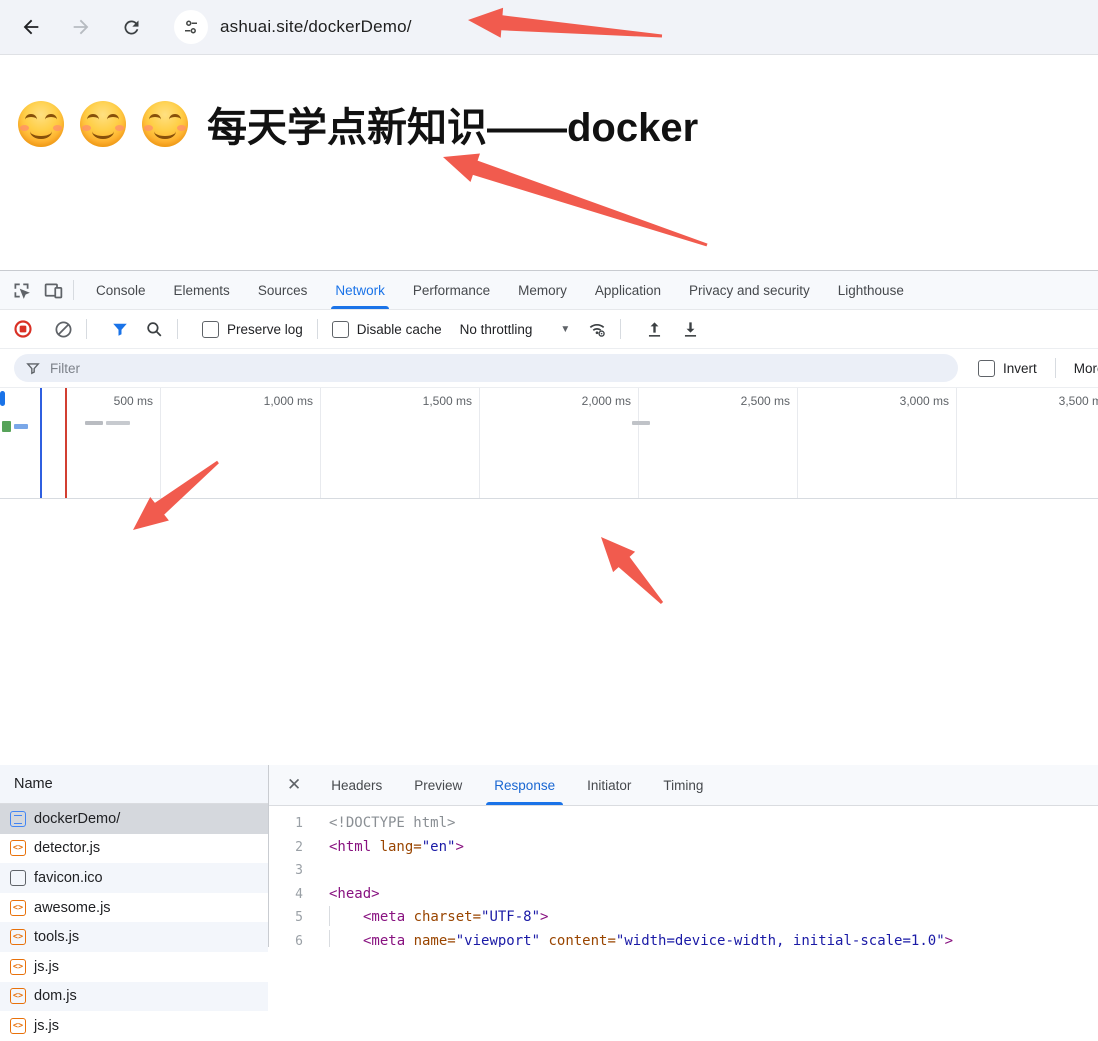 Image resolution: width=1098 pixels, height=1041 pixels. Describe the element at coordinates (1086, 368) in the screenshot. I see `more-filters-label: More filters` at that location.